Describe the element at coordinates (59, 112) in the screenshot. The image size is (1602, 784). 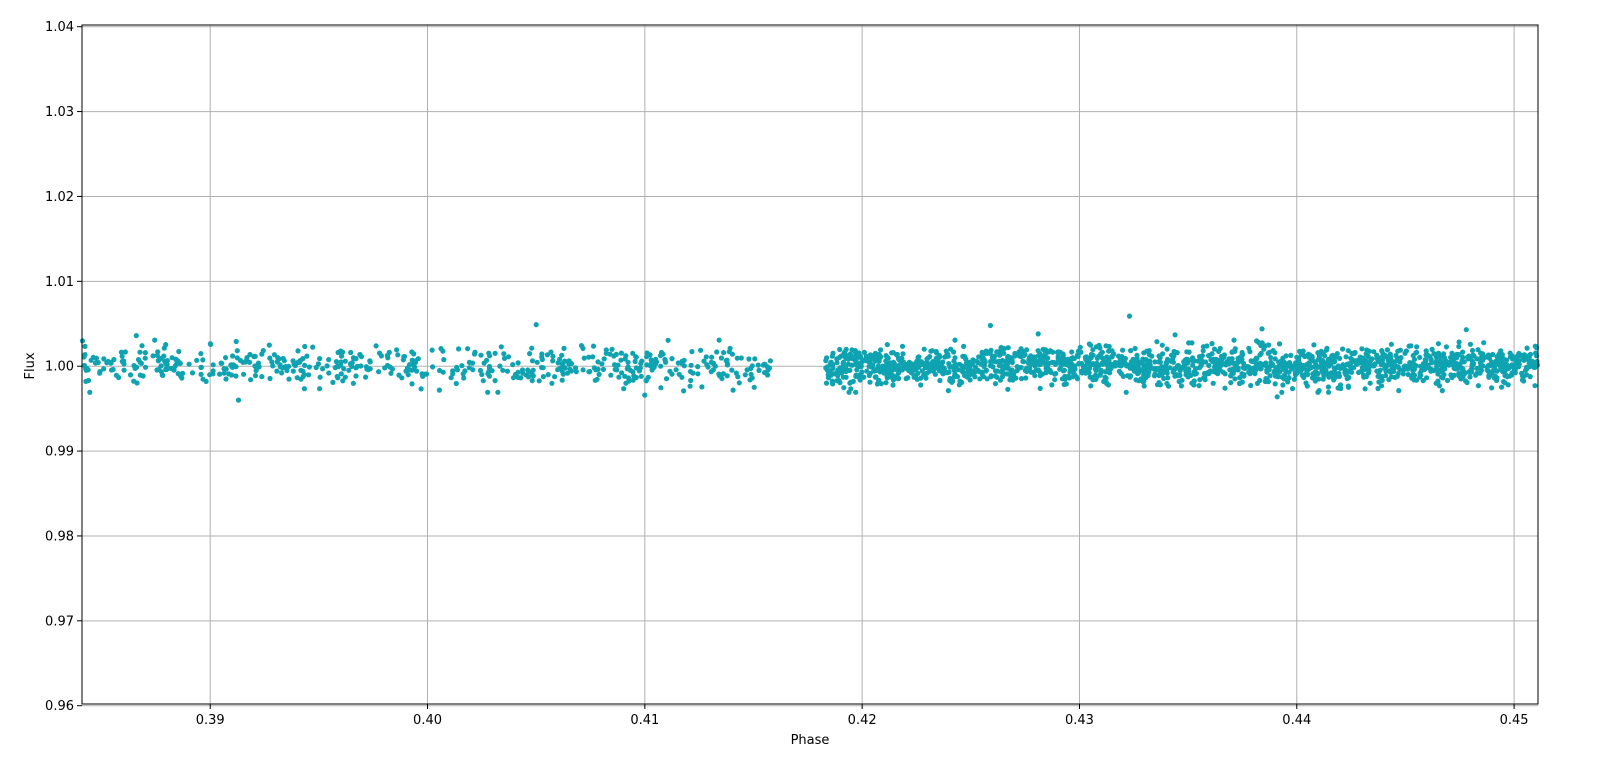
I see `y-tick-label: 1.03` at that location.